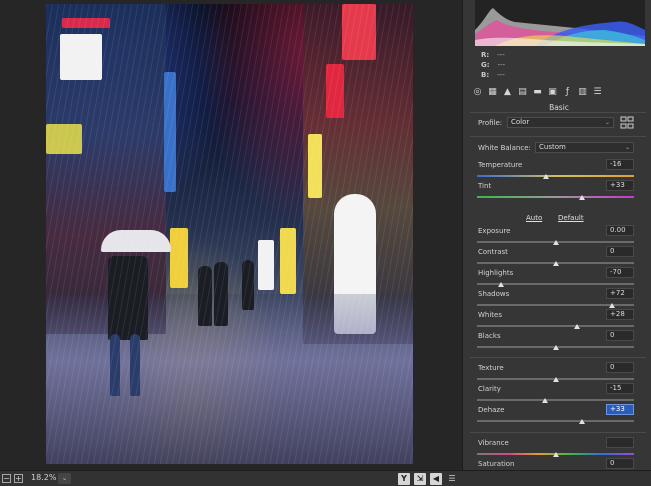 This screenshot has height=486, width=651. I want to click on effects-icon: ƒ, so click(567, 92).